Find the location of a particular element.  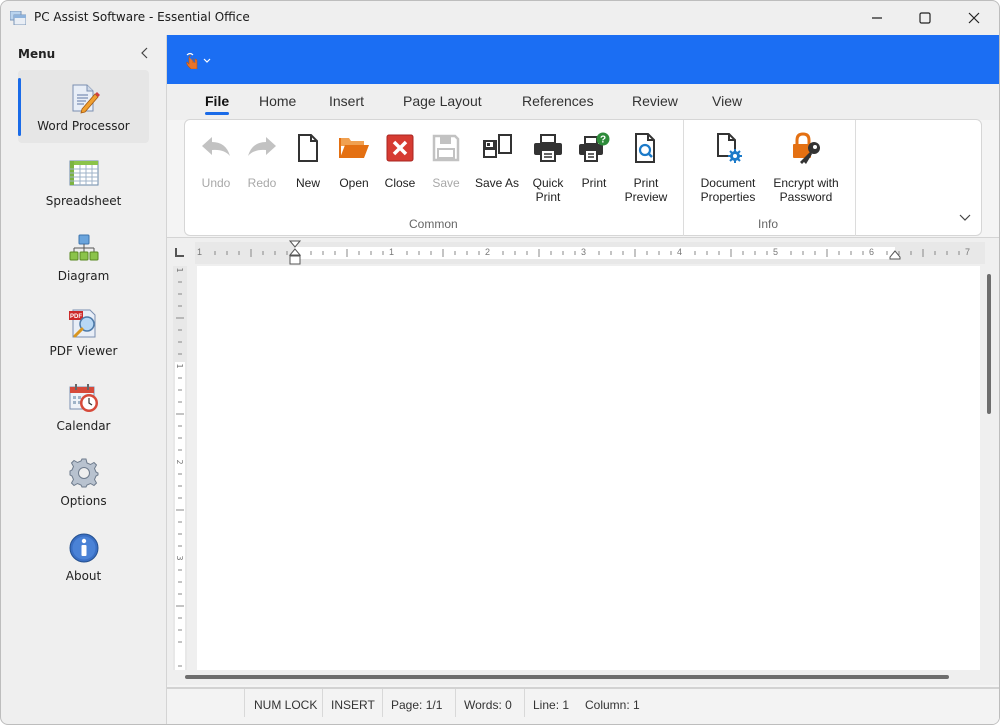

svg-text: PDF is located at coordinates (76, 317).